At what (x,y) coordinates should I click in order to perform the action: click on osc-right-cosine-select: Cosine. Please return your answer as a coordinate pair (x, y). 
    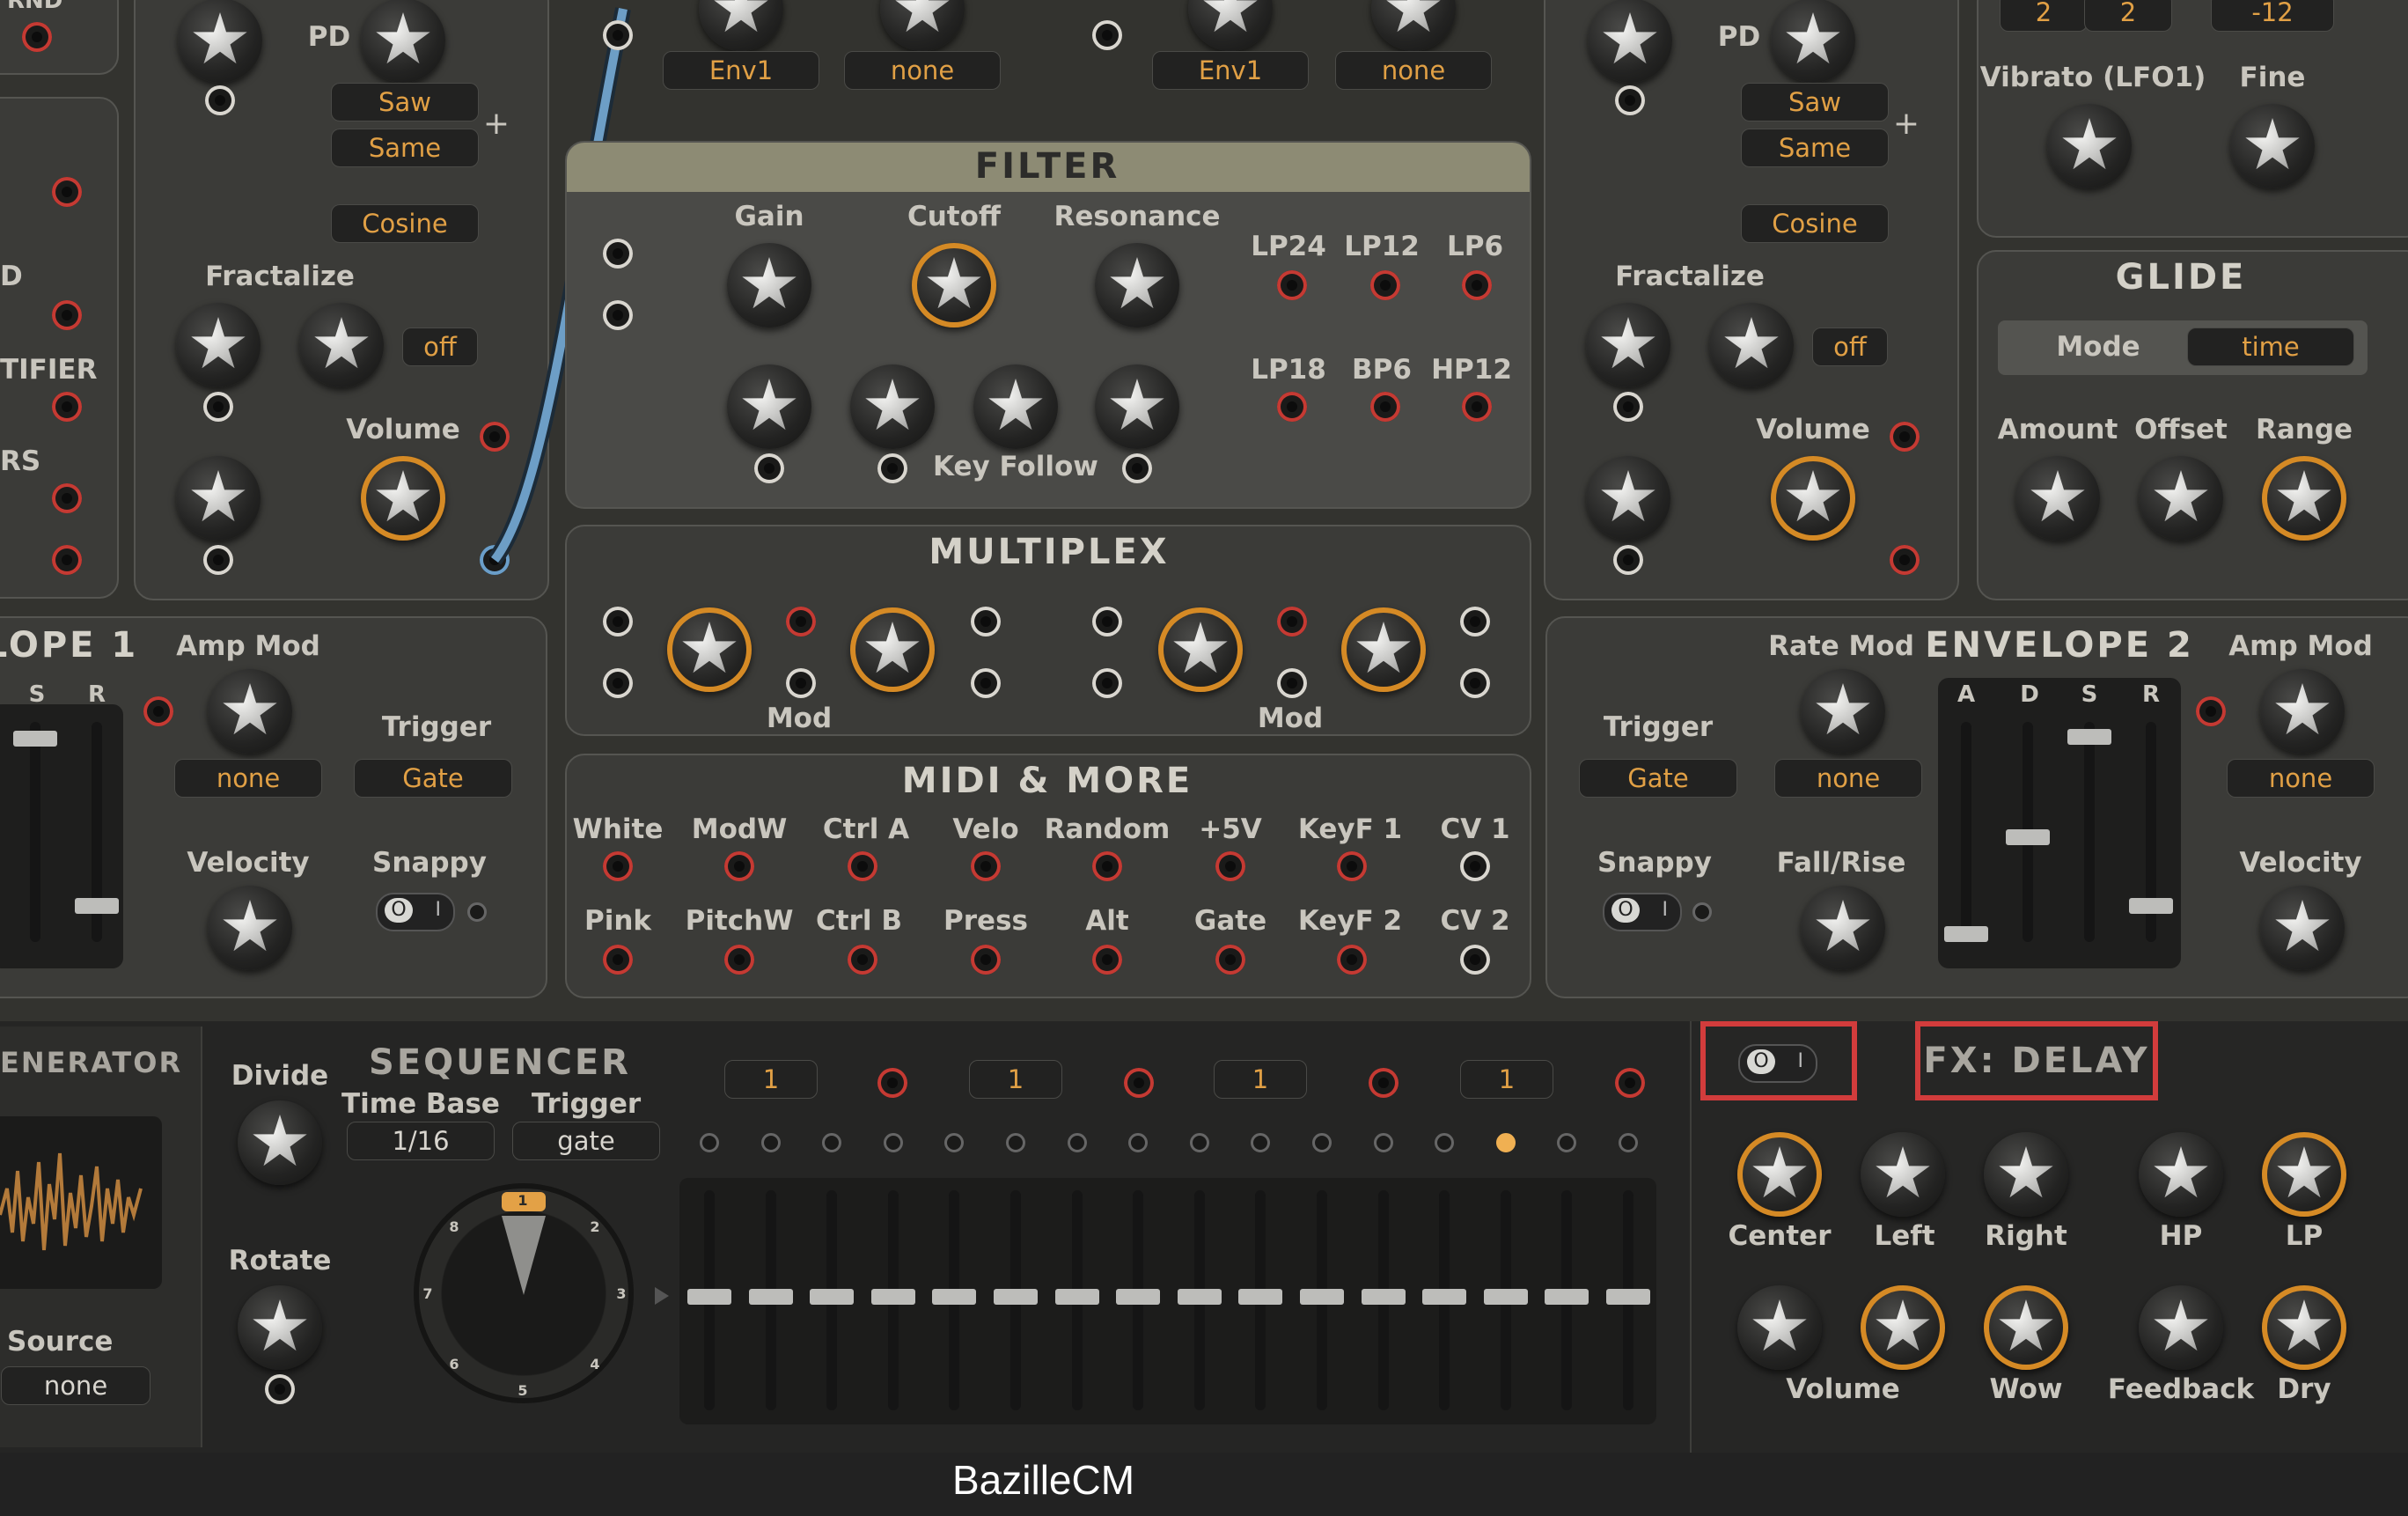
    Looking at the image, I should click on (1815, 223).